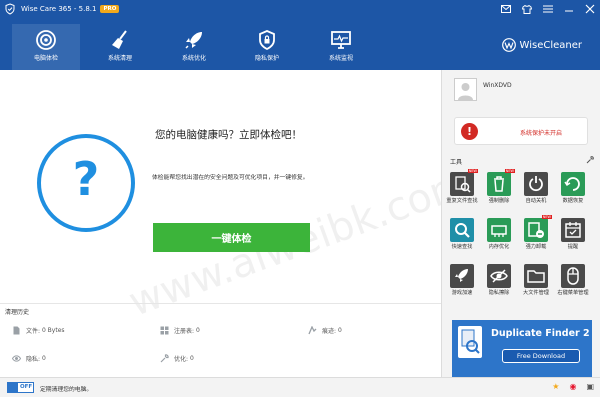 The image size is (600, 397). I want to click on mouse-icon, so click(573, 276).